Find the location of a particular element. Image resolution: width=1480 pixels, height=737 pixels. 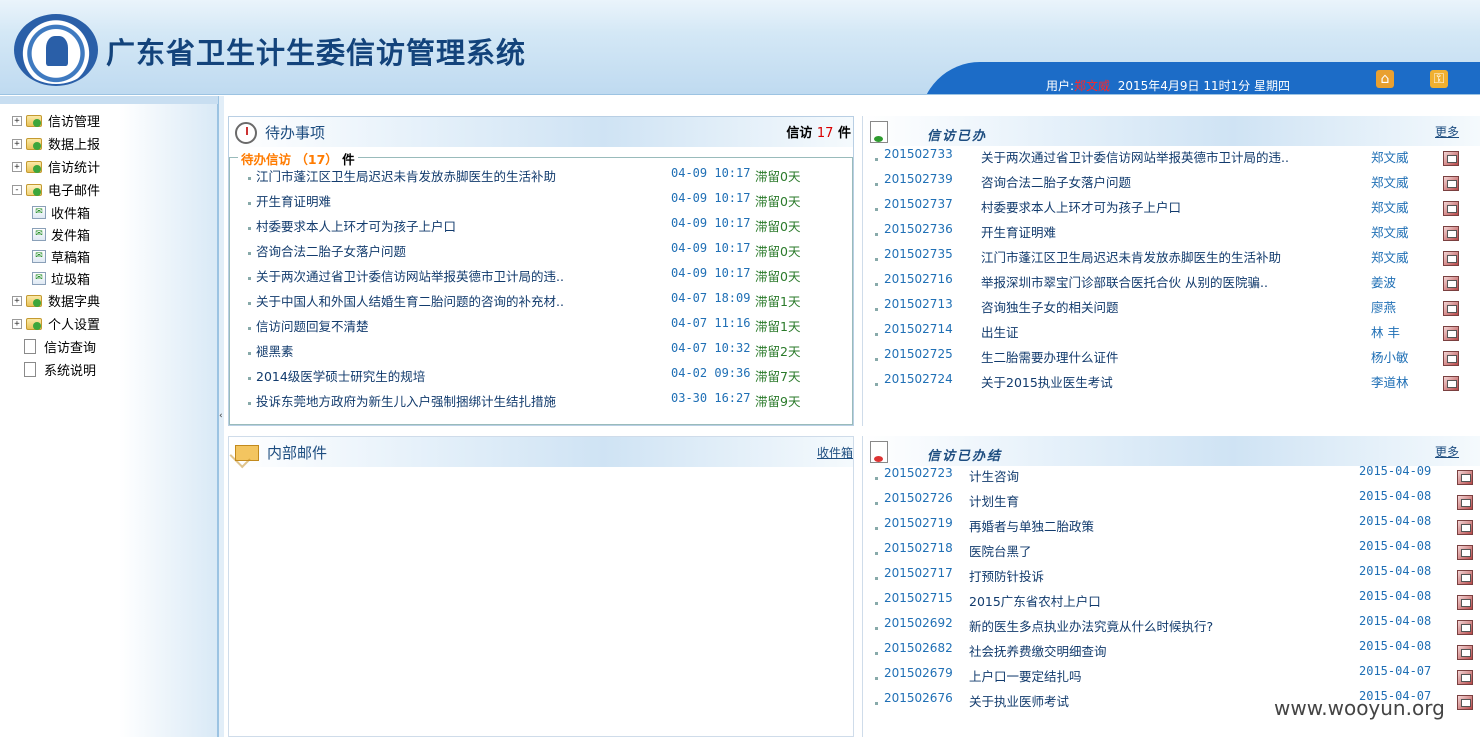

collapse-arrow-icon: ‹ is located at coordinates (221, 416).